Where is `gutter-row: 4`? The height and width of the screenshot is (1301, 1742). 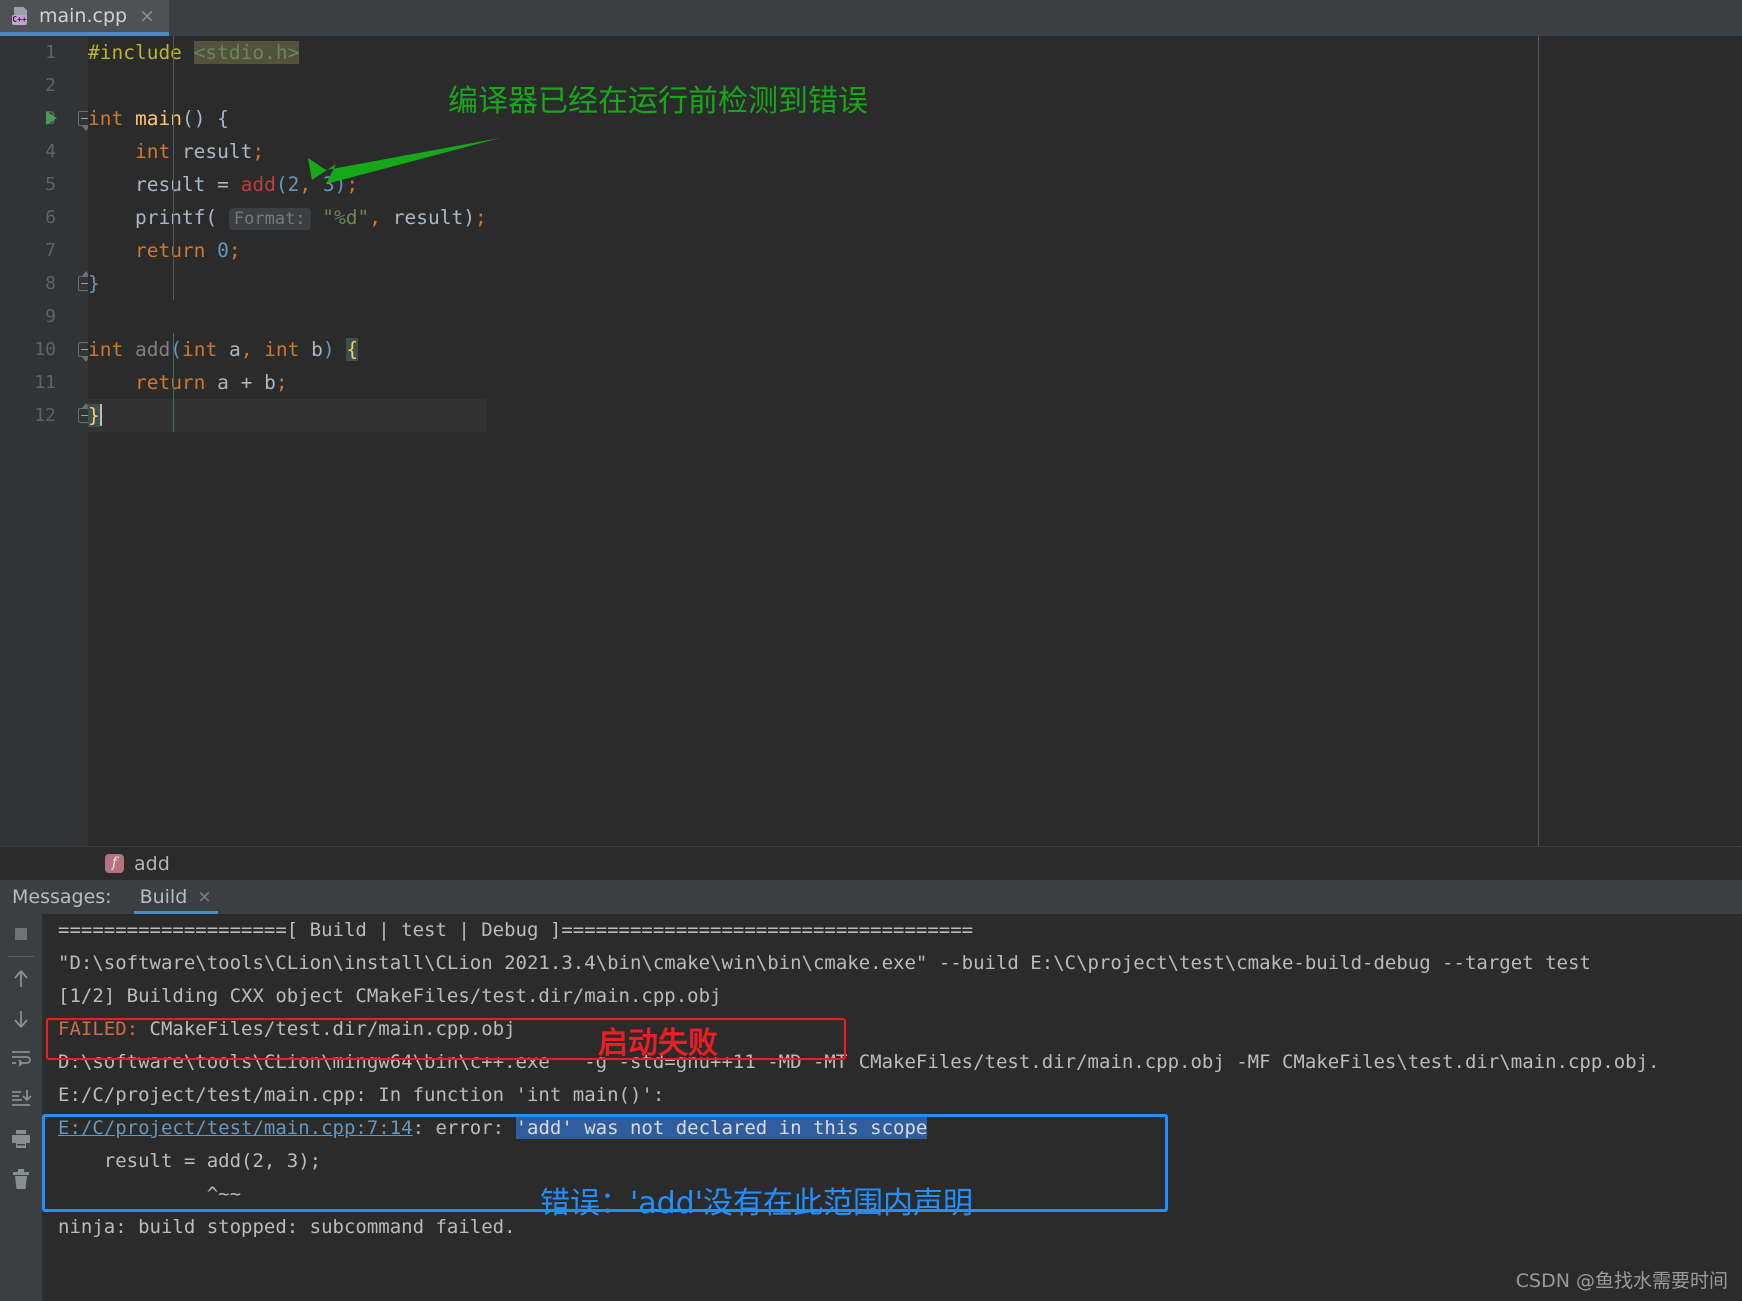
gutter-row: 4 is located at coordinates (44, 151).